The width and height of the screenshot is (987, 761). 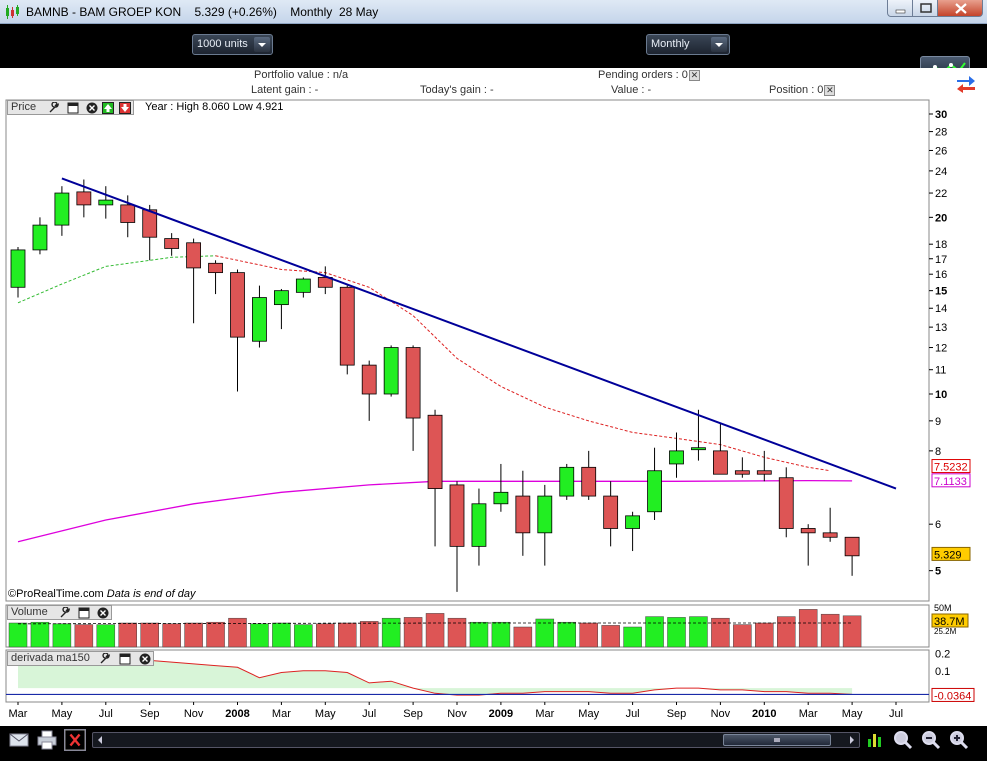 What do you see at coordinates (942, 654) in the screenshot?
I see `indicator-tick-label: 0.2` at bounding box center [942, 654].